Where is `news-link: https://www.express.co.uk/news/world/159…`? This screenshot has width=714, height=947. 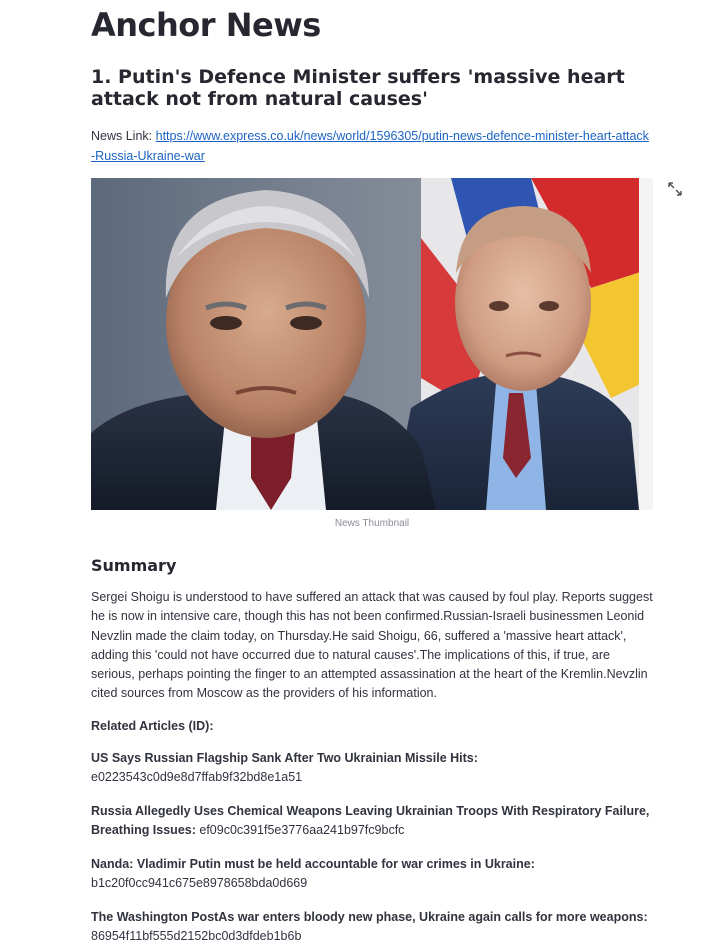 news-link: https://www.express.co.uk/news/world/159… is located at coordinates (370, 146).